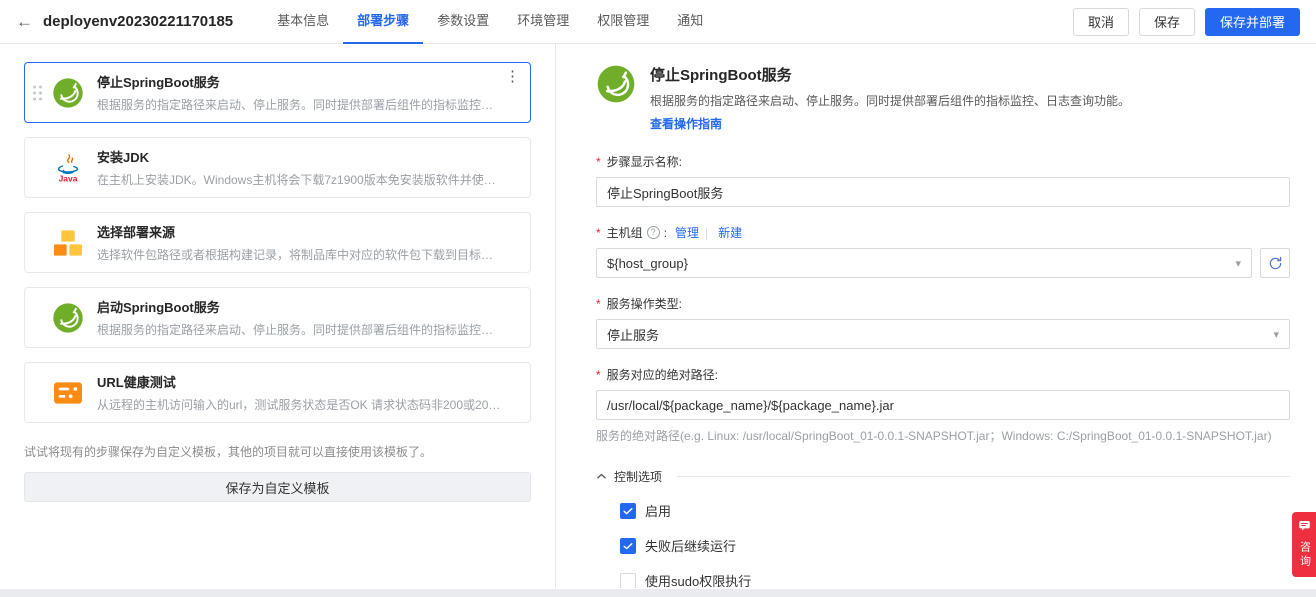  I want to click on step-card-title: 启动SpringBoot服务, so click(158, 307).